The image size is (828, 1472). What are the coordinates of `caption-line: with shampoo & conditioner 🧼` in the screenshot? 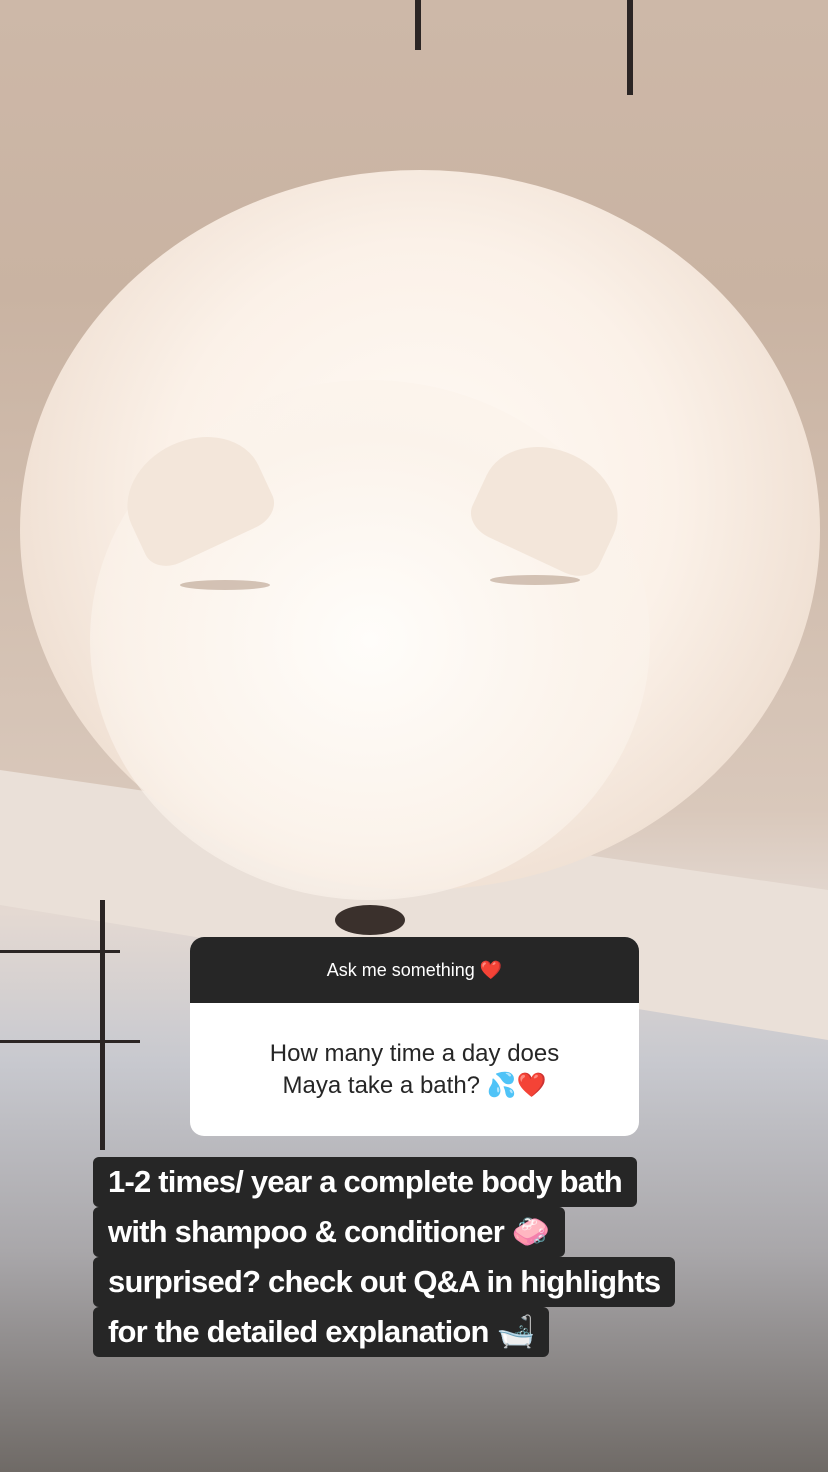 It's located at (329, 1232).